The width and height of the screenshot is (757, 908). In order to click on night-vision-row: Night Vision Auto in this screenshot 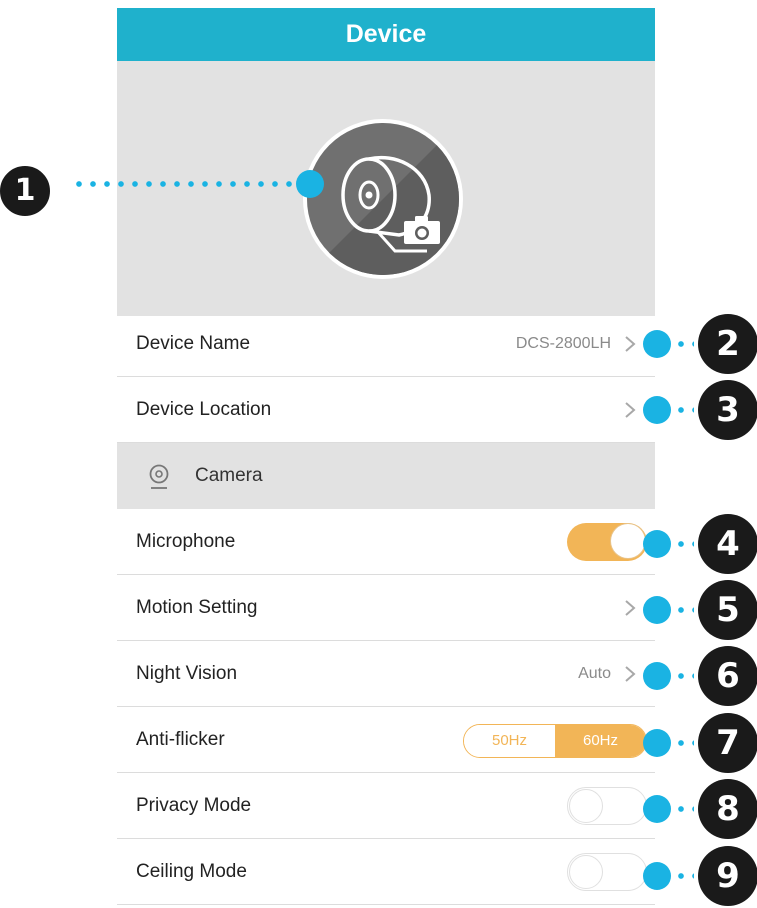, I will do `click(386, 674)`.